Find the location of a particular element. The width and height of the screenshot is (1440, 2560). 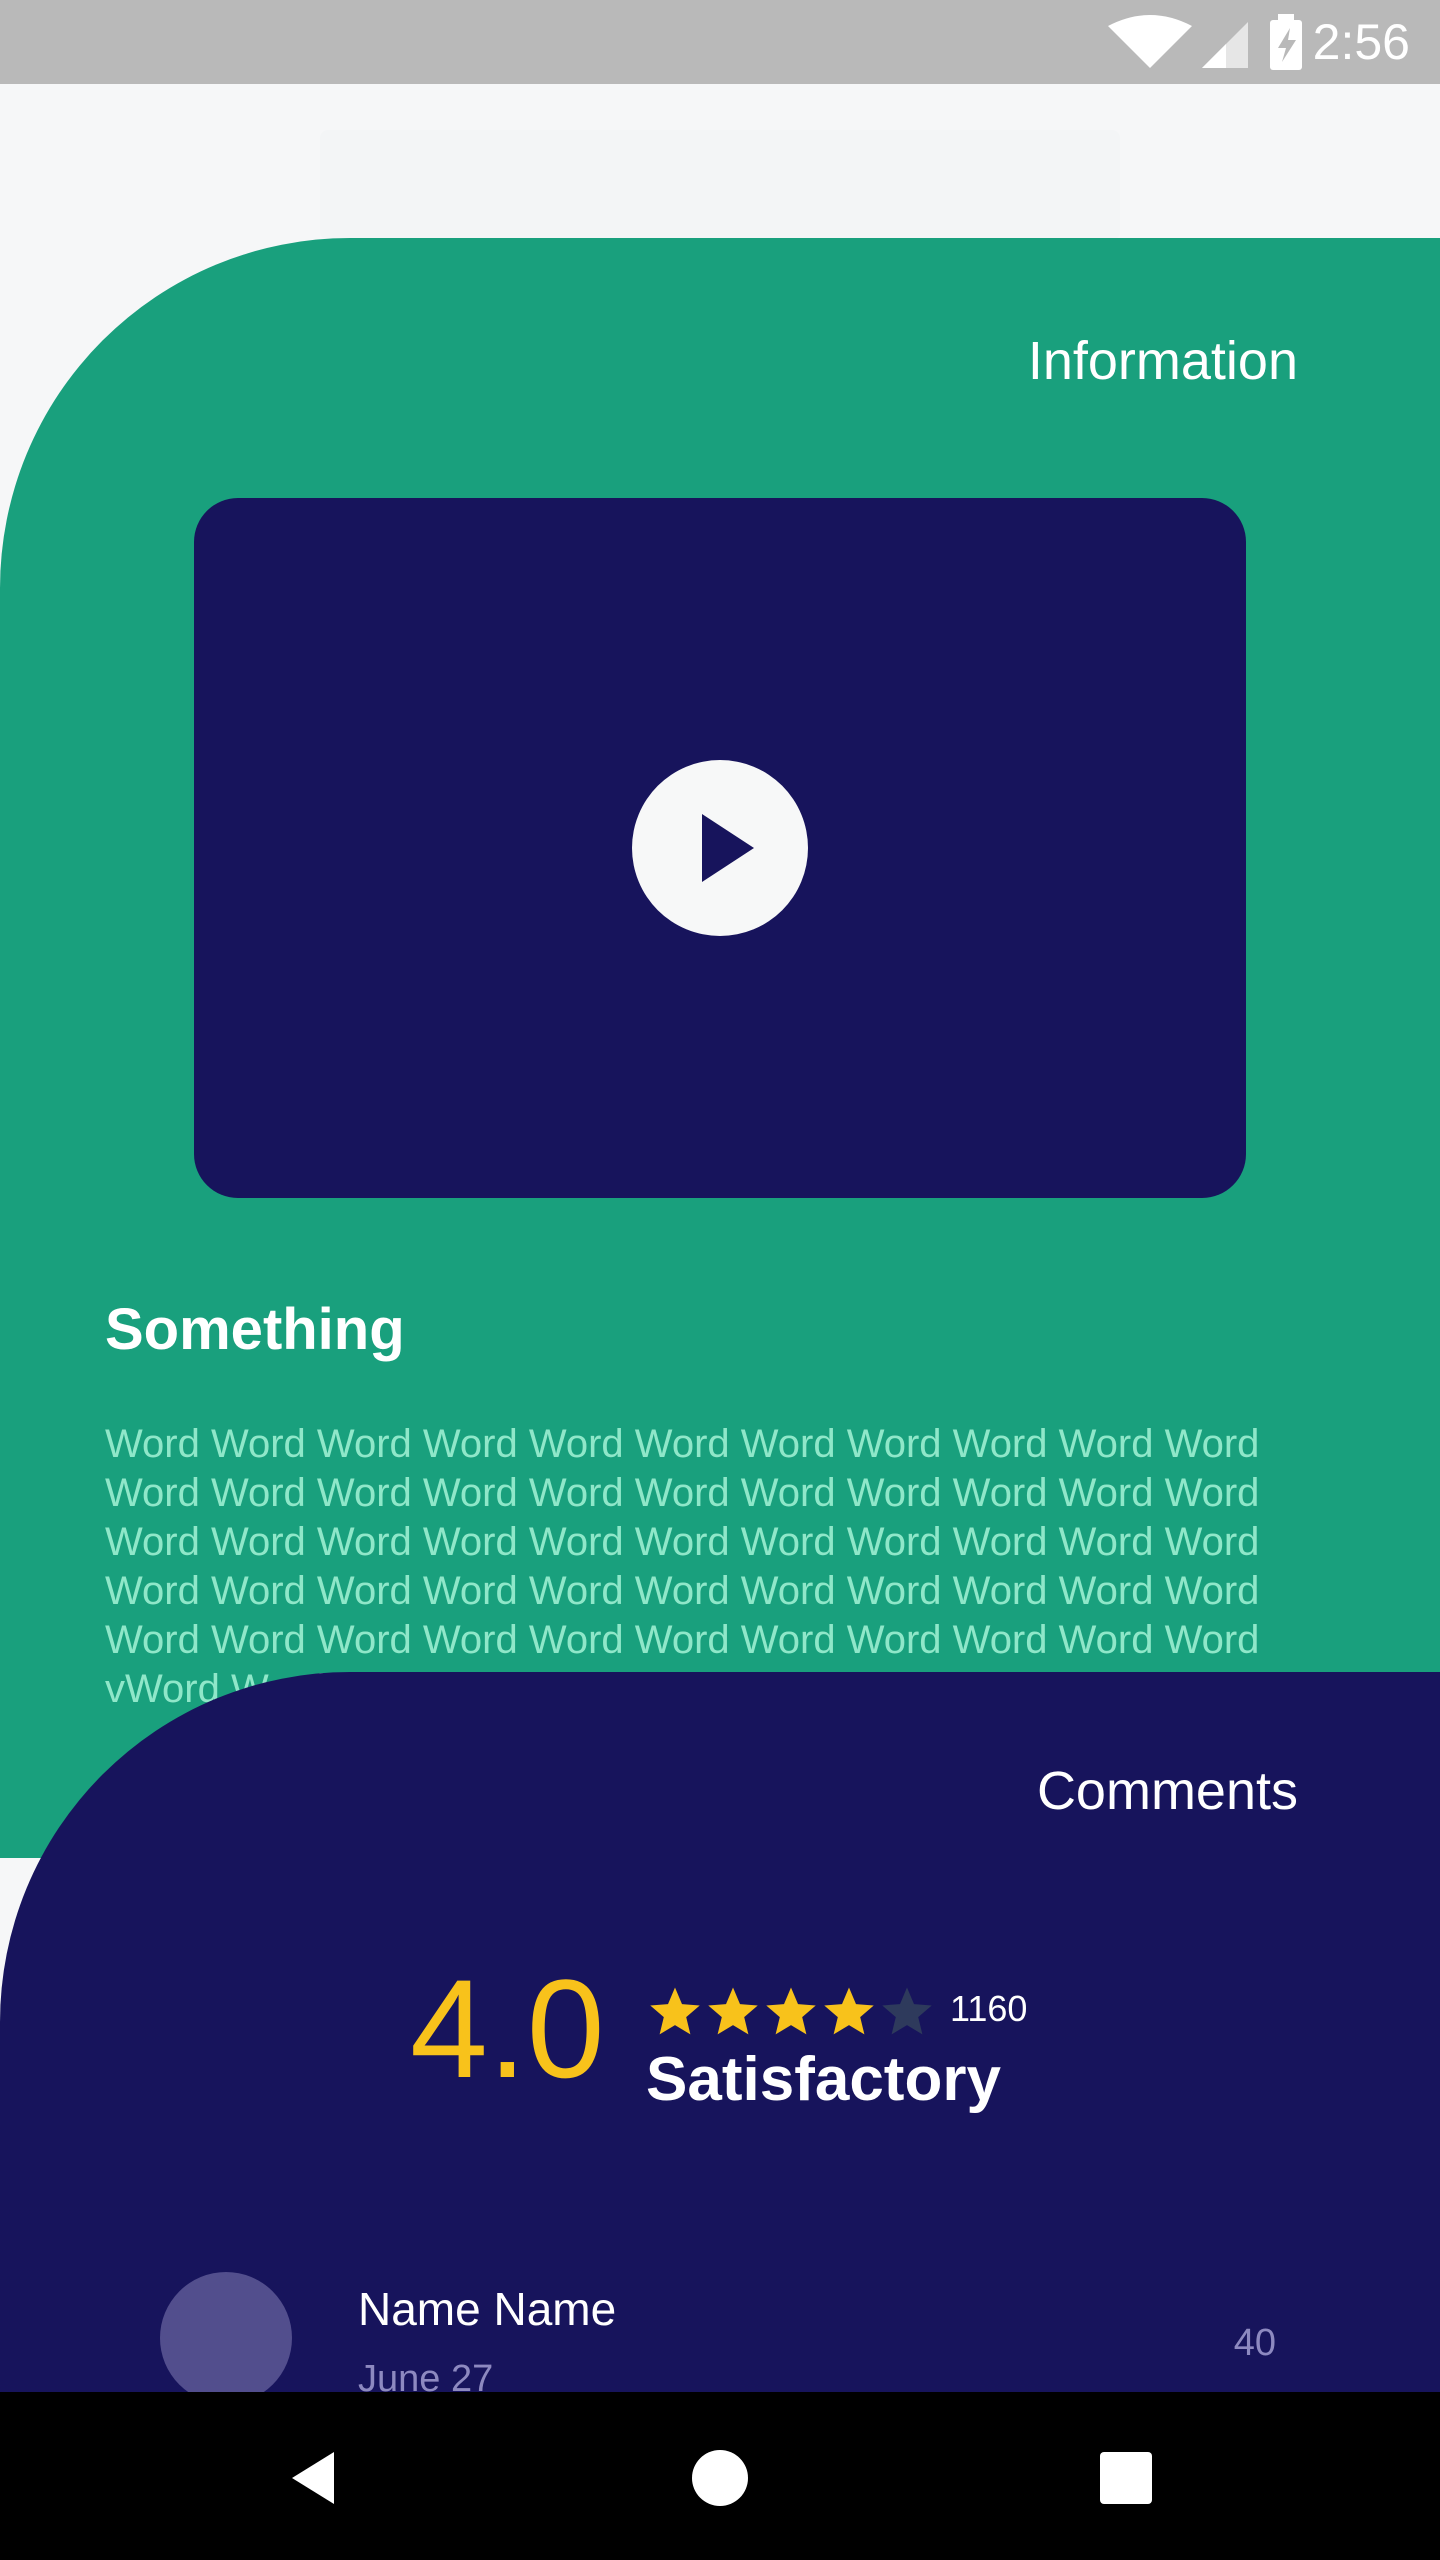

rating-label: Satisfactory is located at coordinates (823, 2079).